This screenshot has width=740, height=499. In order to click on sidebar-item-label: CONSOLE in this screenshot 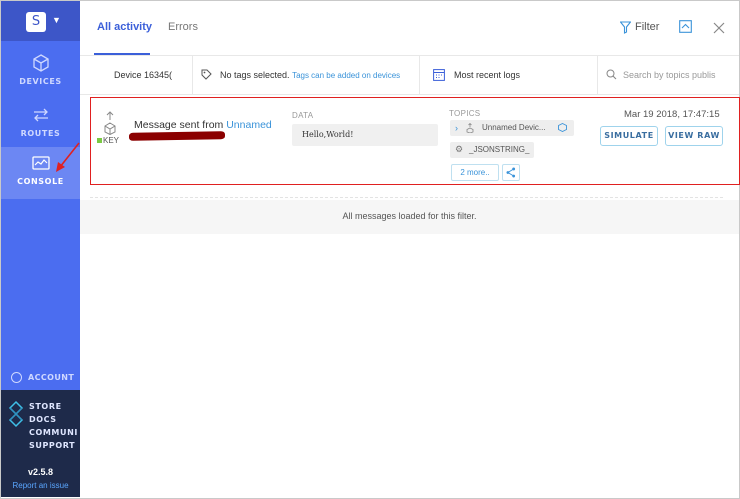, I will do `click(40, 181)`.